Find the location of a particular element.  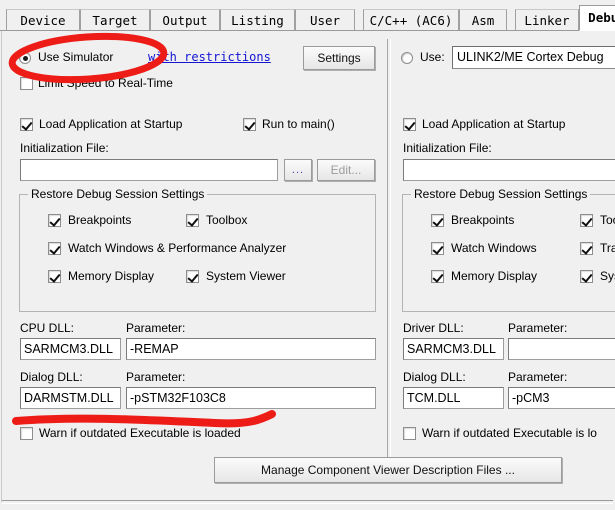

label-load-application-left: Load Application at Startup is located at coordinates (111, 124).